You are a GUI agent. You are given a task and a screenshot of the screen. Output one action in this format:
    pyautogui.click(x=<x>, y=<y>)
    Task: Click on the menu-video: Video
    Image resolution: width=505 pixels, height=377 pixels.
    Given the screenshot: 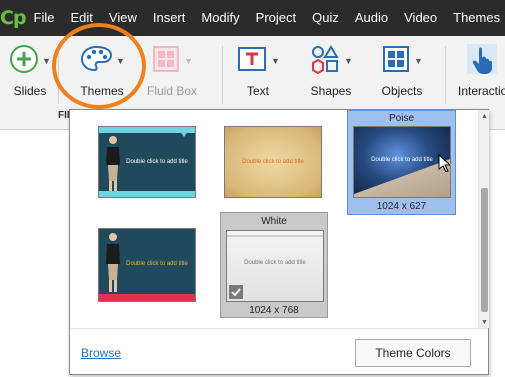 What is the action you would take?
    pyautogui.click(x=420, y=18)
    